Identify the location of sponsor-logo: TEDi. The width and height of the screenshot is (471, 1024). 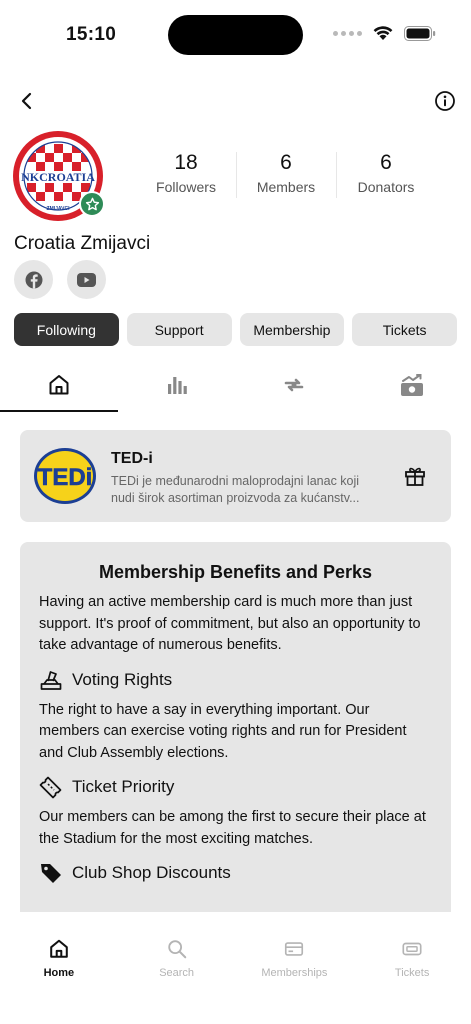
(65, 476).